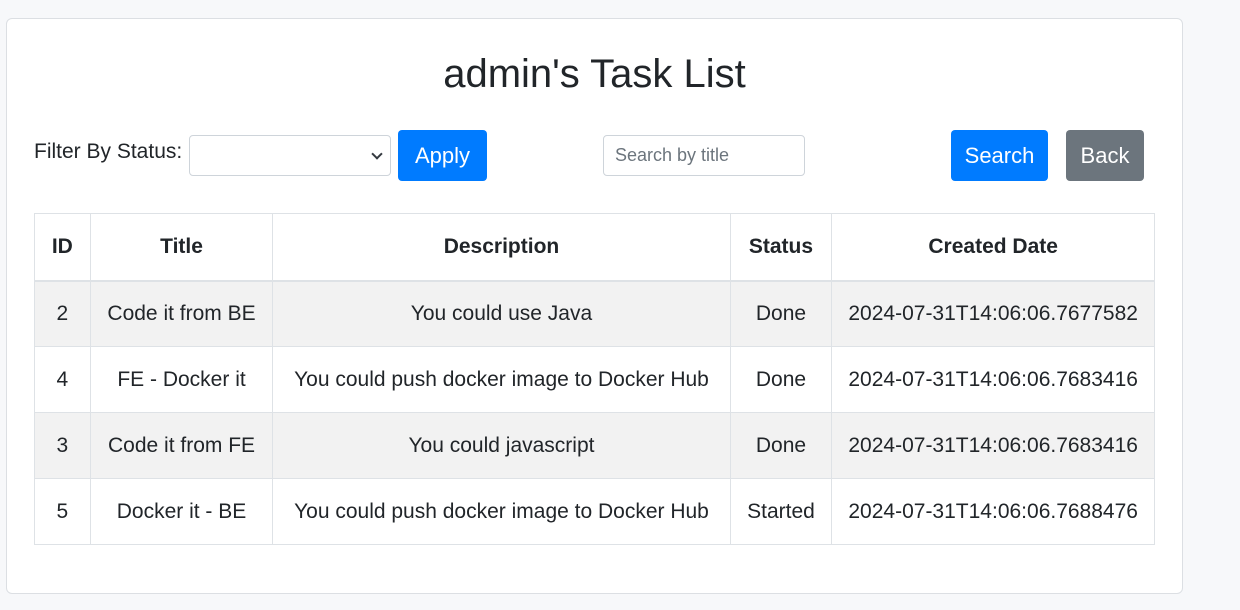 The image size is (1240, 610). Describe the element at coordinates (62, 445) in the screenshot. I see `cell-id: 3` at that location.